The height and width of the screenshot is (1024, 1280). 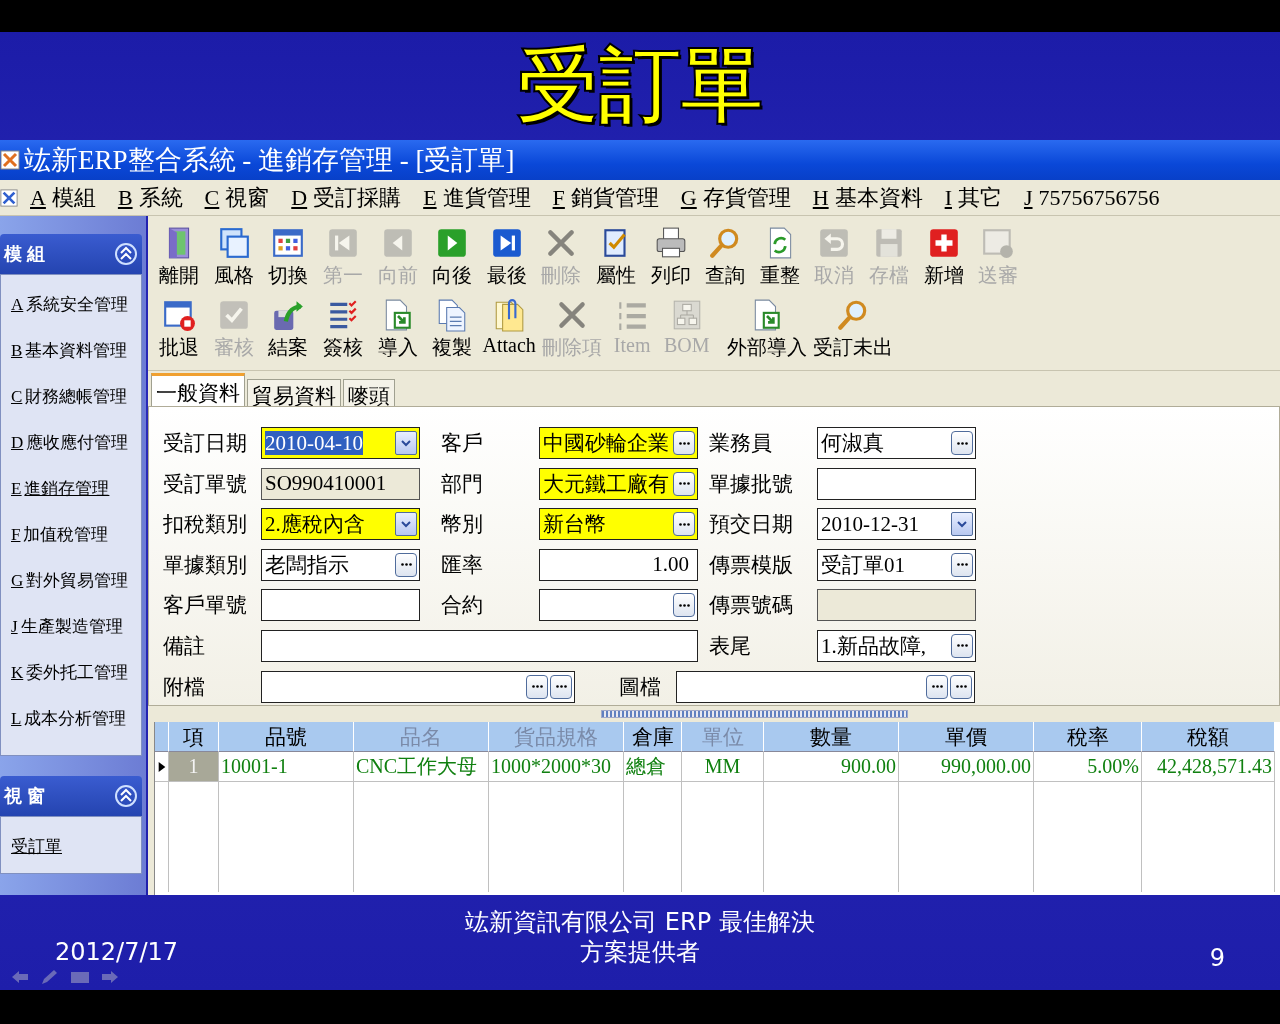 I want to click on tab: 嘜頭, so click(x=369, y=392).